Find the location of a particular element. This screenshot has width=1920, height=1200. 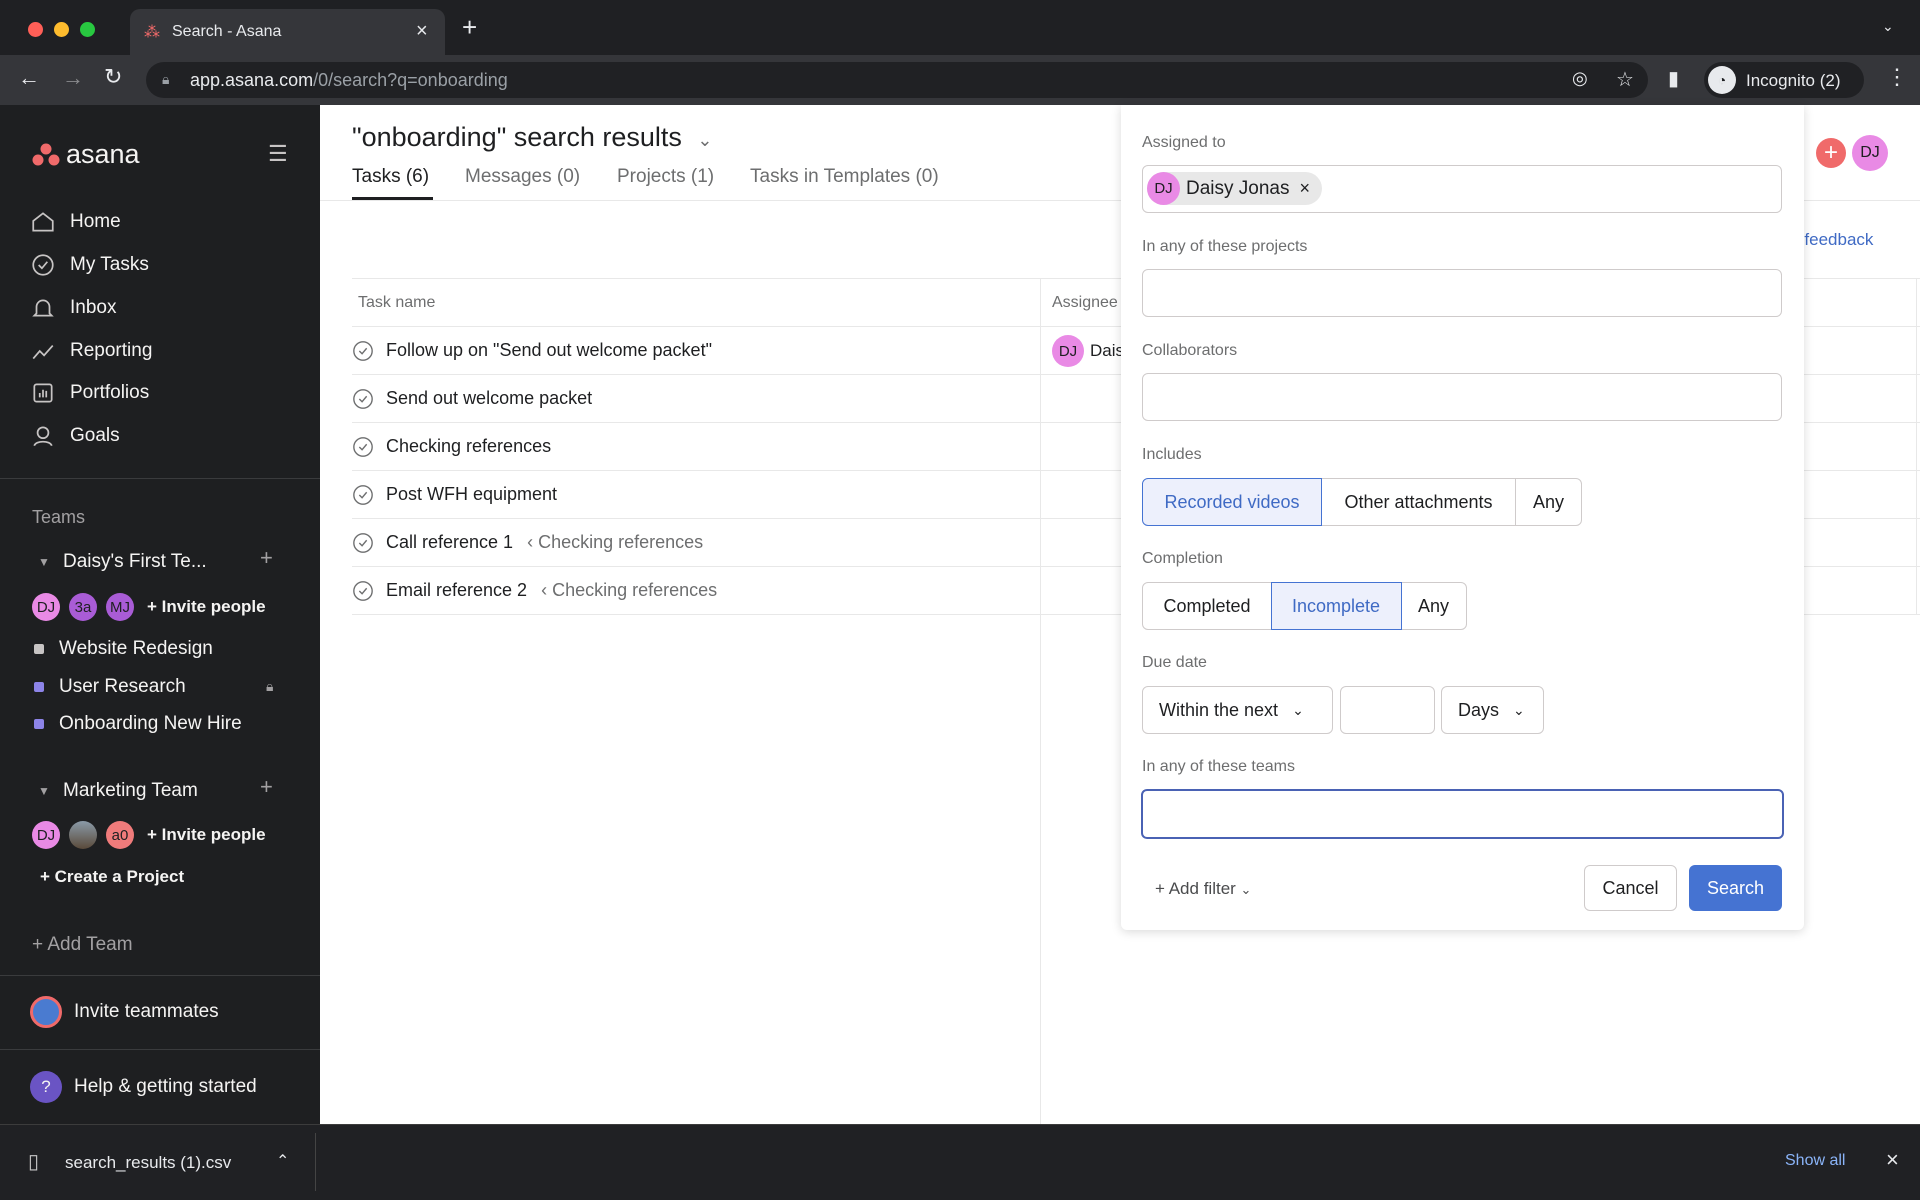

new-tab-icon: + is located at coordinates (469, 27).